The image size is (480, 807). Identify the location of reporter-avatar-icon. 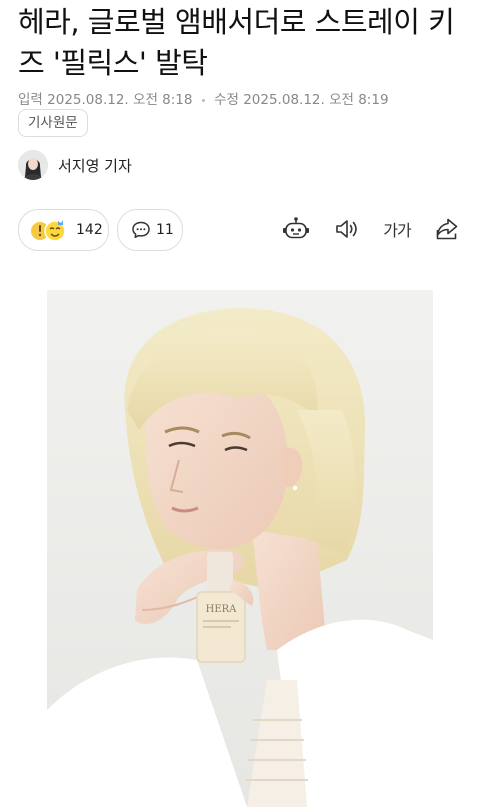
(33, 165).